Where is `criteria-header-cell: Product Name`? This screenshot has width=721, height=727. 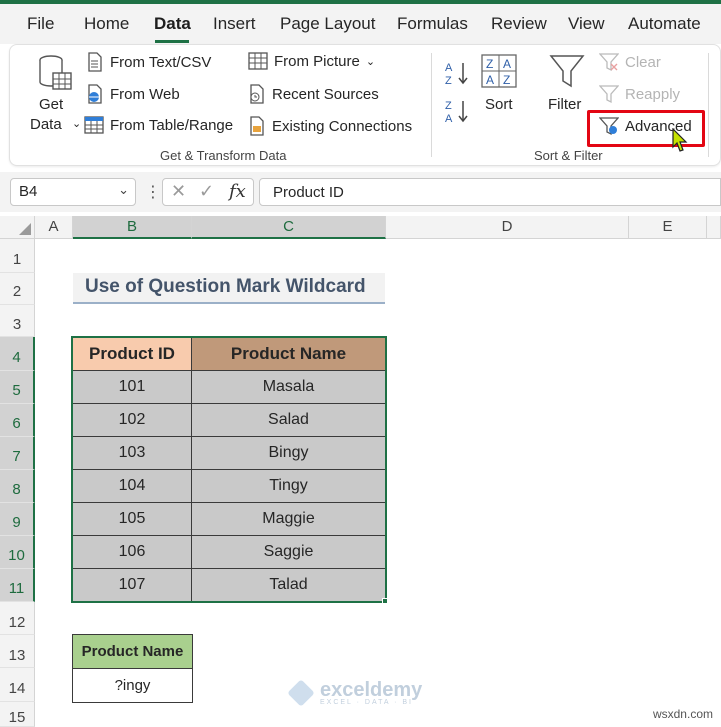 criteria-header-cell: Product Name is located at coordinates (132, 651).